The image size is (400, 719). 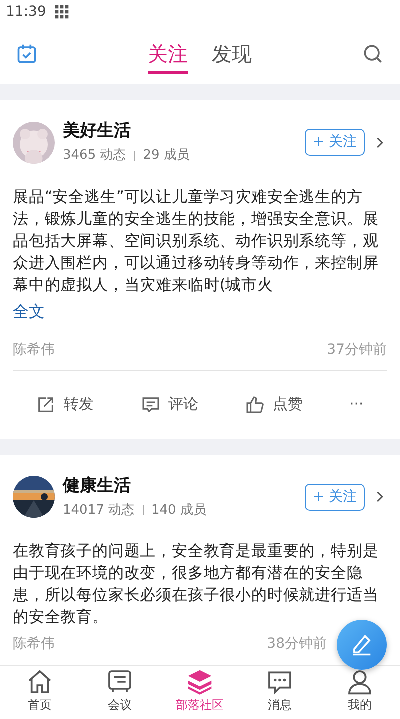 What do you see at coordinates (26, 12) in the screenshot?
I see `status-time: 11:39` at bounding box center [26, 12].